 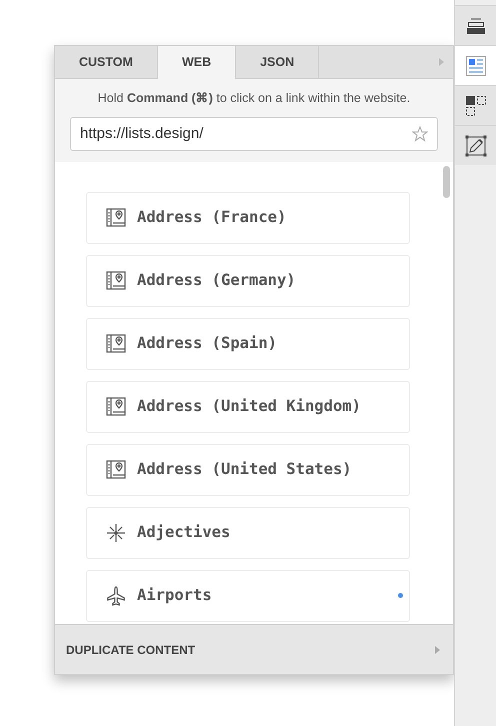 I want to click on footer-title: DUPLICATE CONTENT, so click(x=131, y=650).